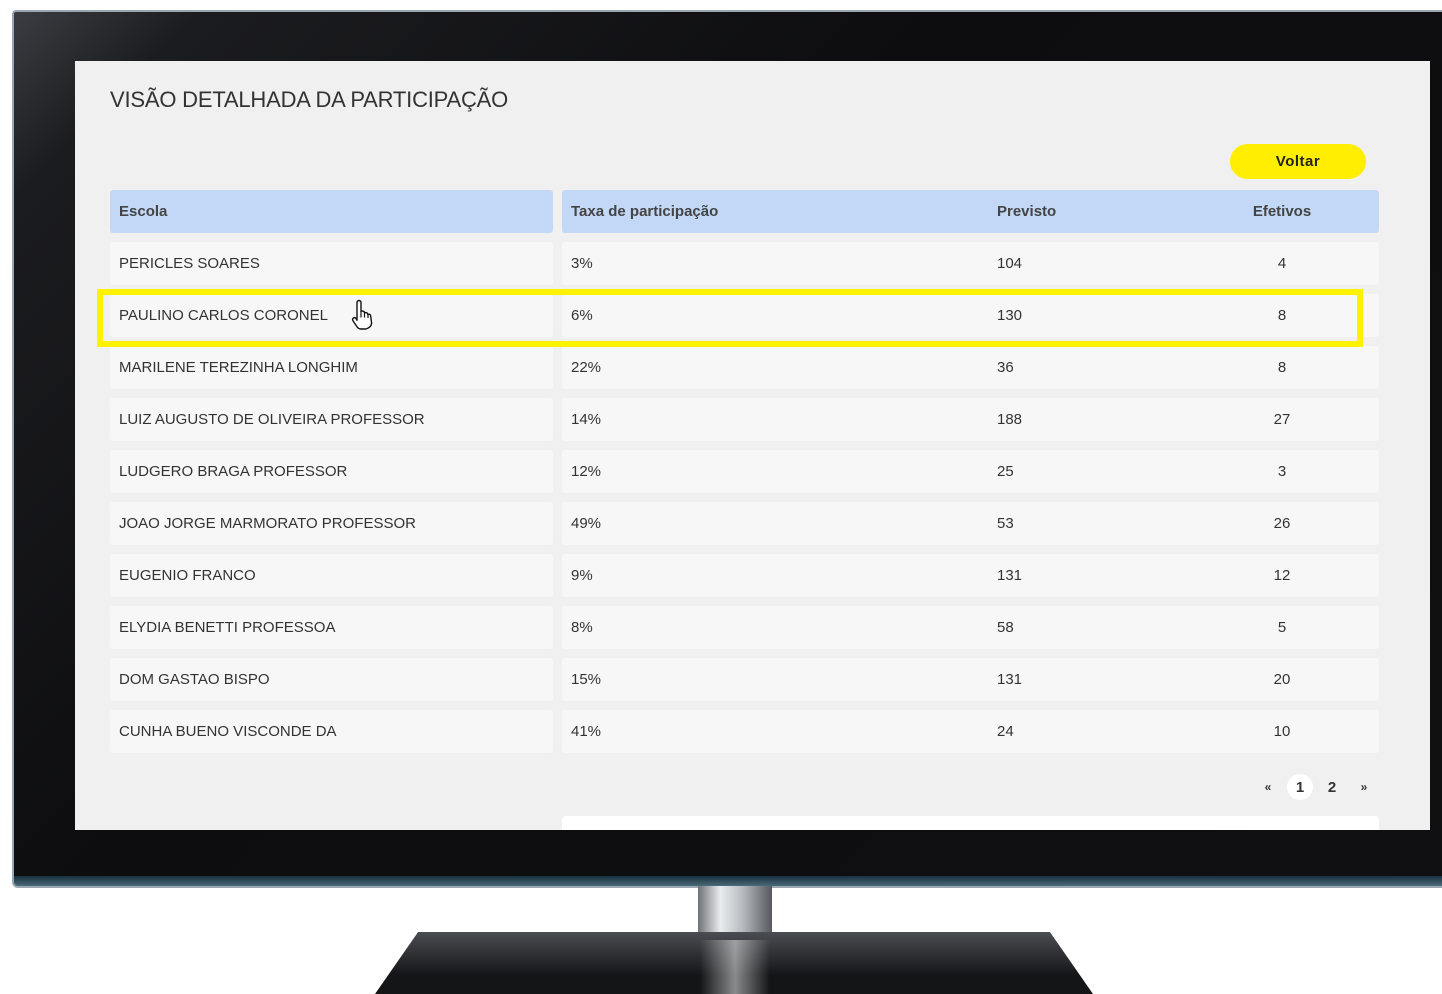  I want to click on table-row: DOM GASTAO BISPO 15% 131 20, so click(744, 679).